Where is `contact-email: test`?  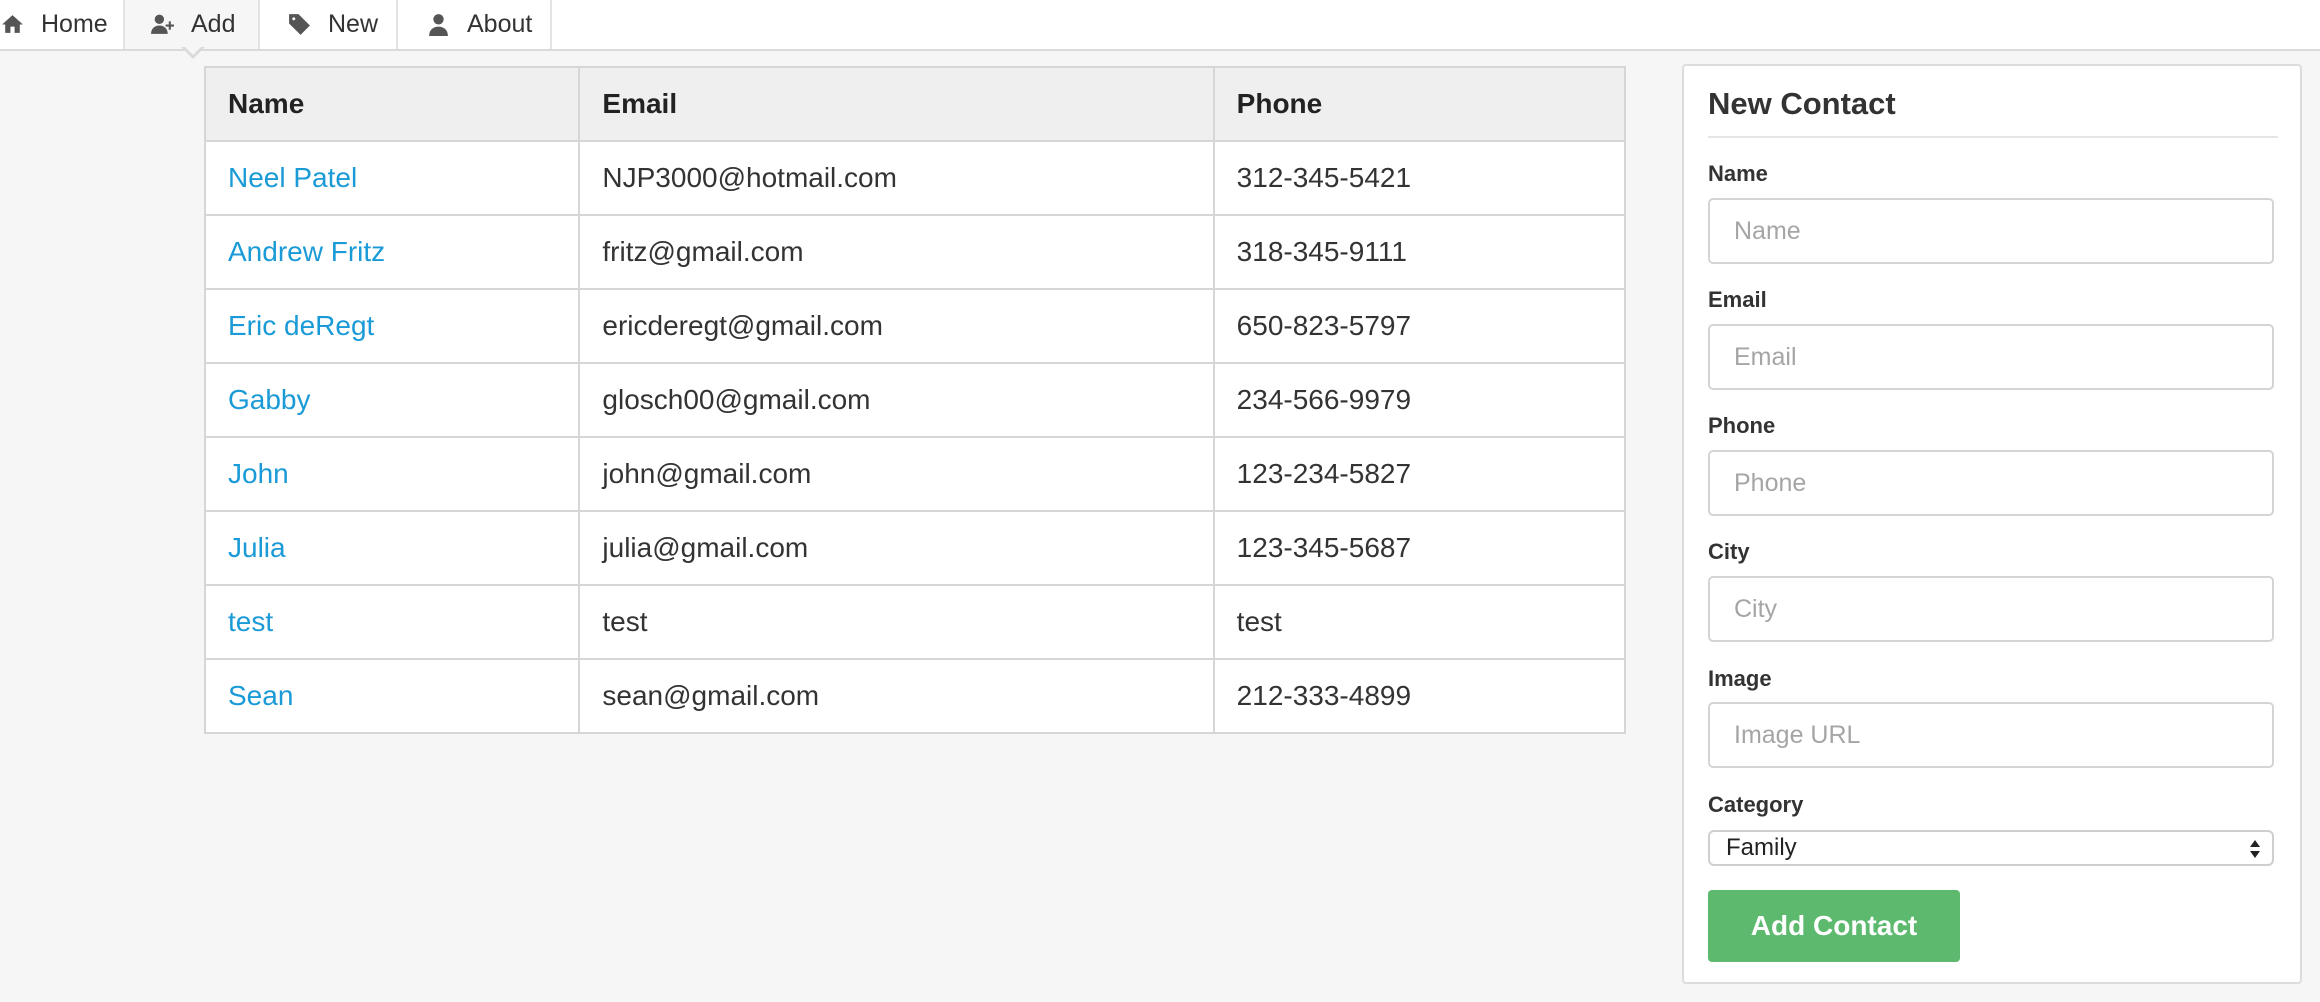 contact-email: test is located at coordinates (896, 622).